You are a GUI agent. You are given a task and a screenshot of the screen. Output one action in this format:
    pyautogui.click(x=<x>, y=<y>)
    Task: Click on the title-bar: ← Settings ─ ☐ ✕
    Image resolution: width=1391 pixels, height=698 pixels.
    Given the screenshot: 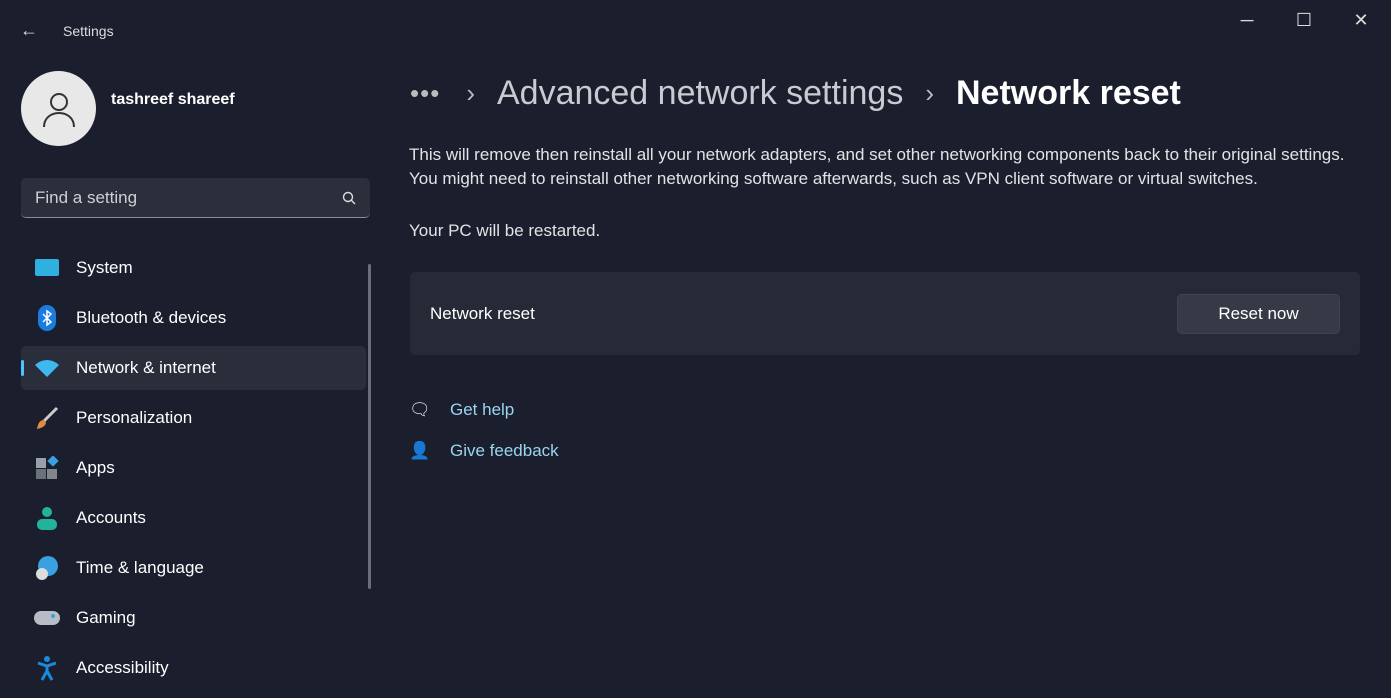 What is the action you would take?
    pyautogui.click(x=695, y=30)
    